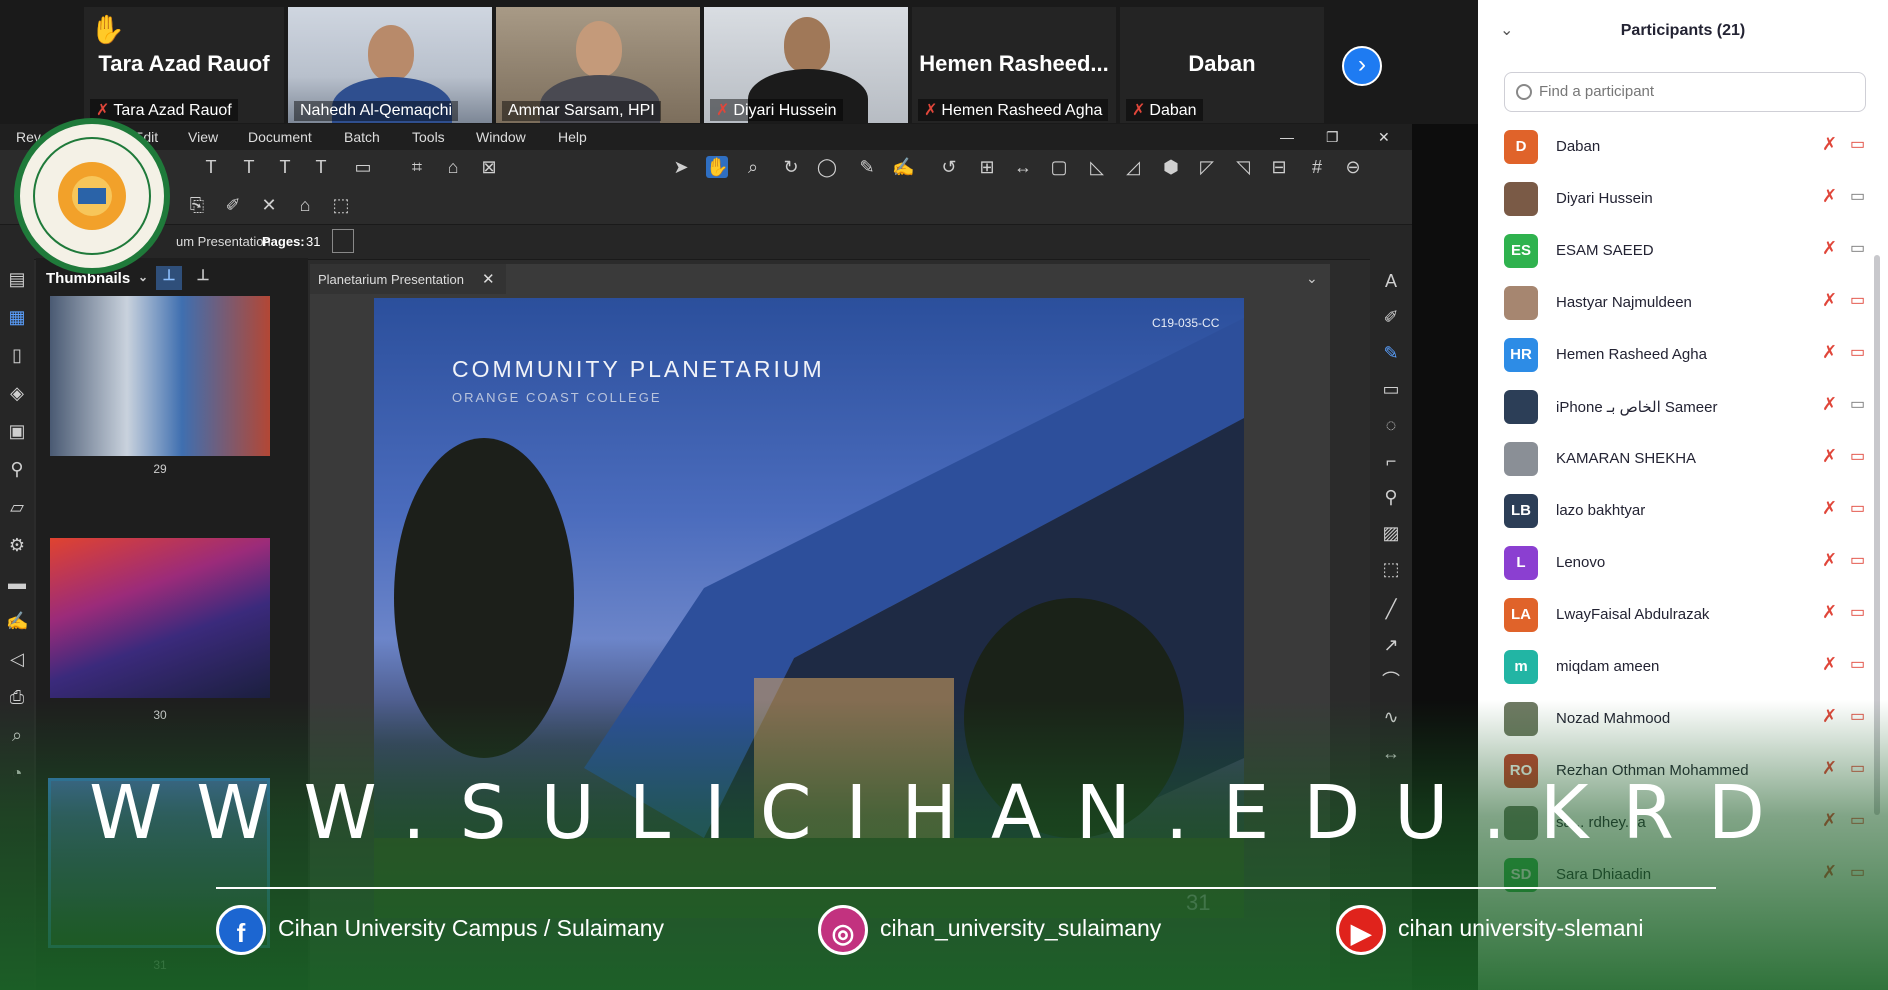 This screenshot has width=1888, height=990. Describe the element at coordinates (989, 930) in the screenshot. I see `social-instagram: ◎ cihan_university_sulaimany` at that location.